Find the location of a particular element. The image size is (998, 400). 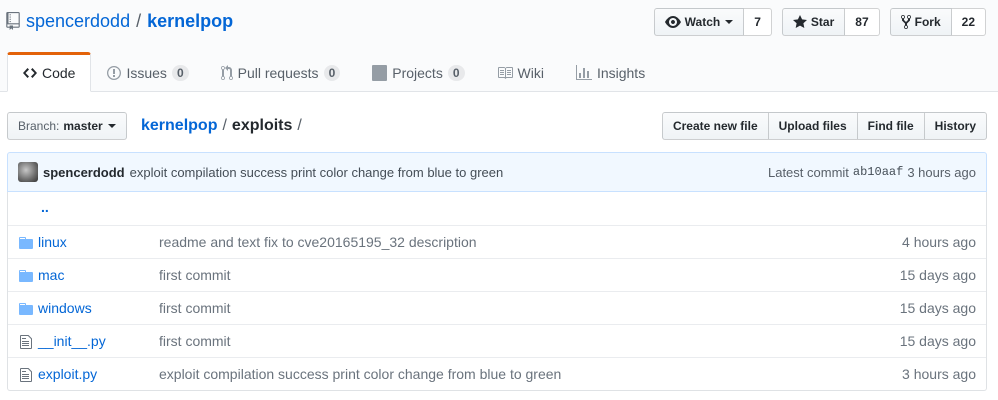

table-row: windows first commit 15 days ago is located at coordinates (497, 307).